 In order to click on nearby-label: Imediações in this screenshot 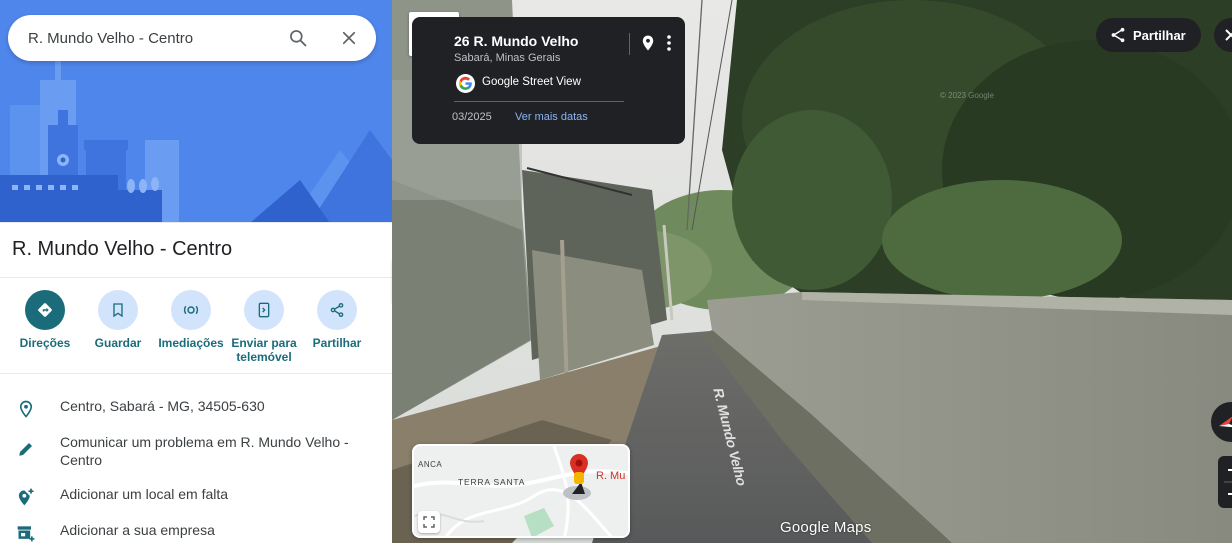, I will do `click(191, 343)`.